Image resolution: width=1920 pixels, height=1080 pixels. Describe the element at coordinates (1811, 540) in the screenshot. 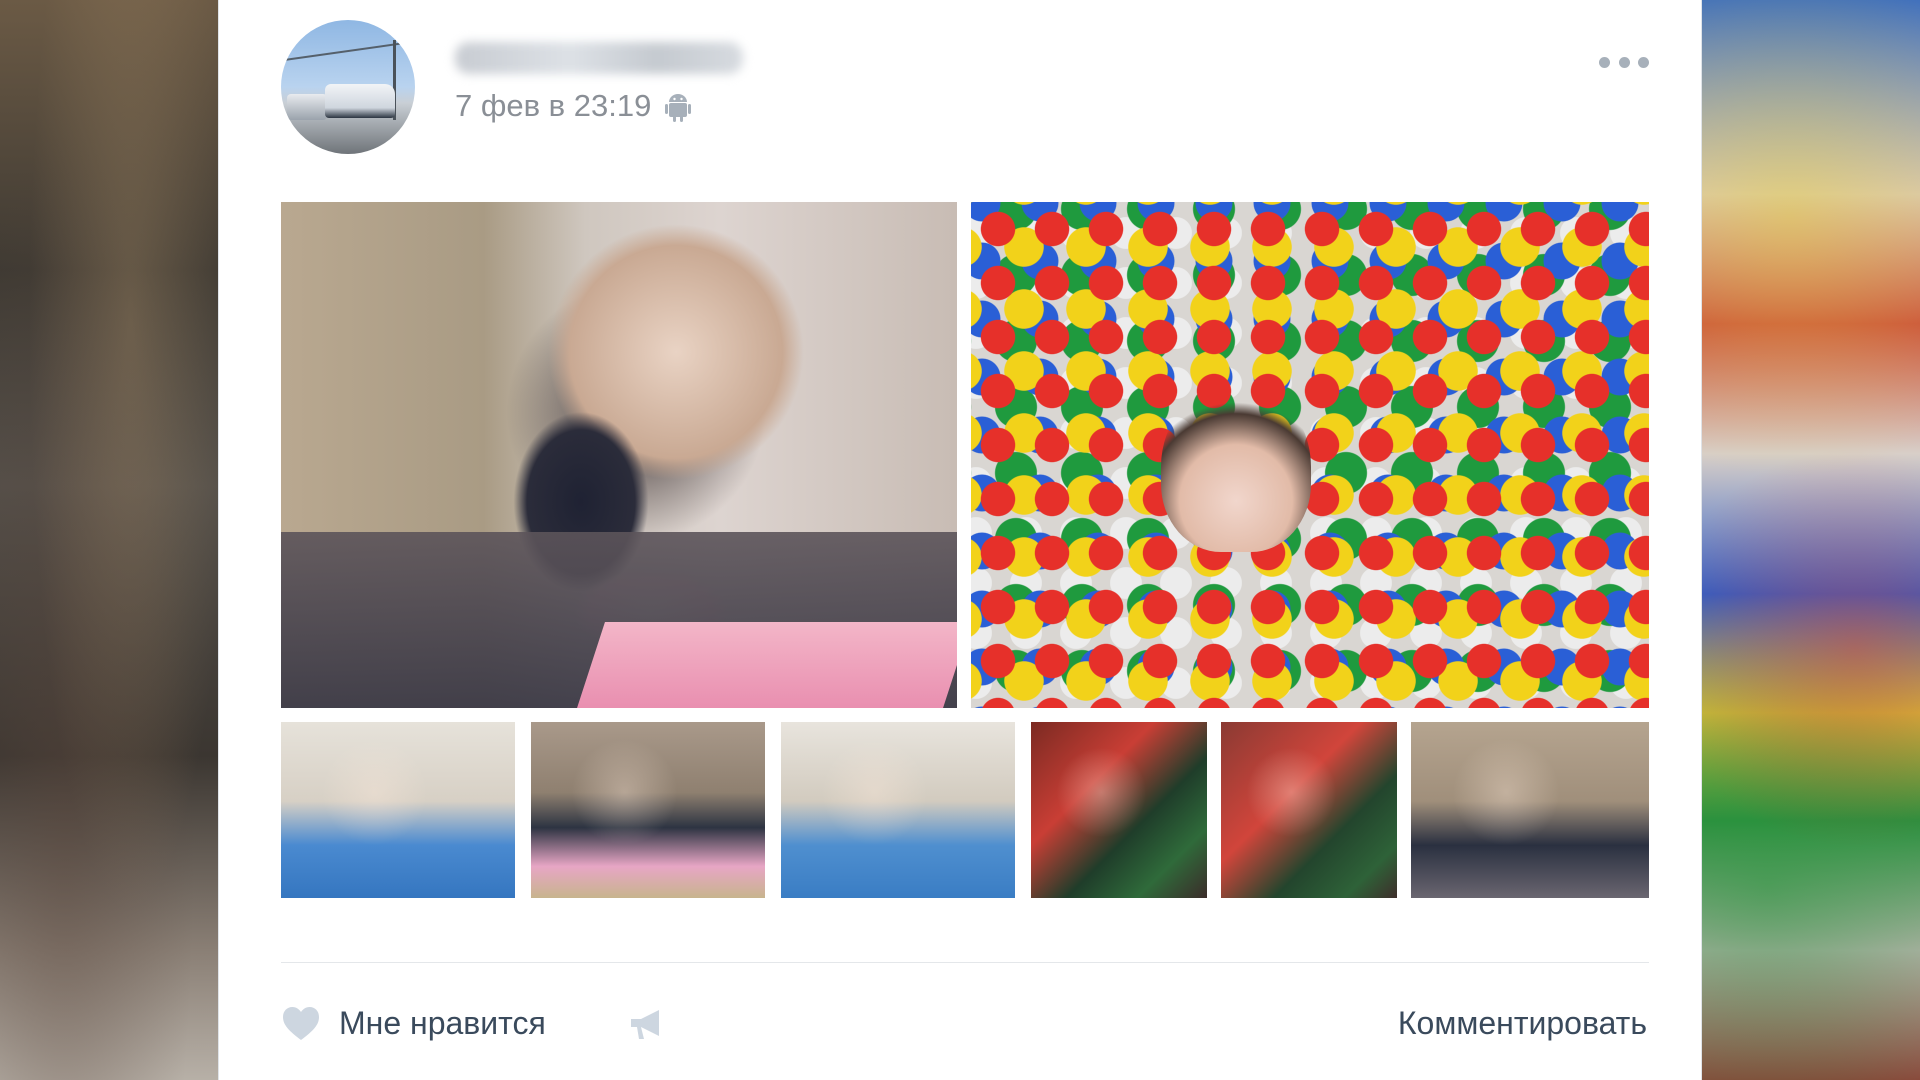

I see `background-right-blurred` at that location.